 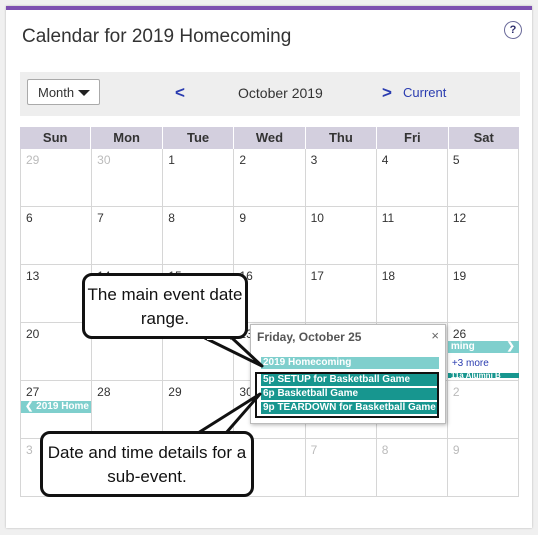 I want to click on chevron-right-icon: >, so click(x=387, y=93).